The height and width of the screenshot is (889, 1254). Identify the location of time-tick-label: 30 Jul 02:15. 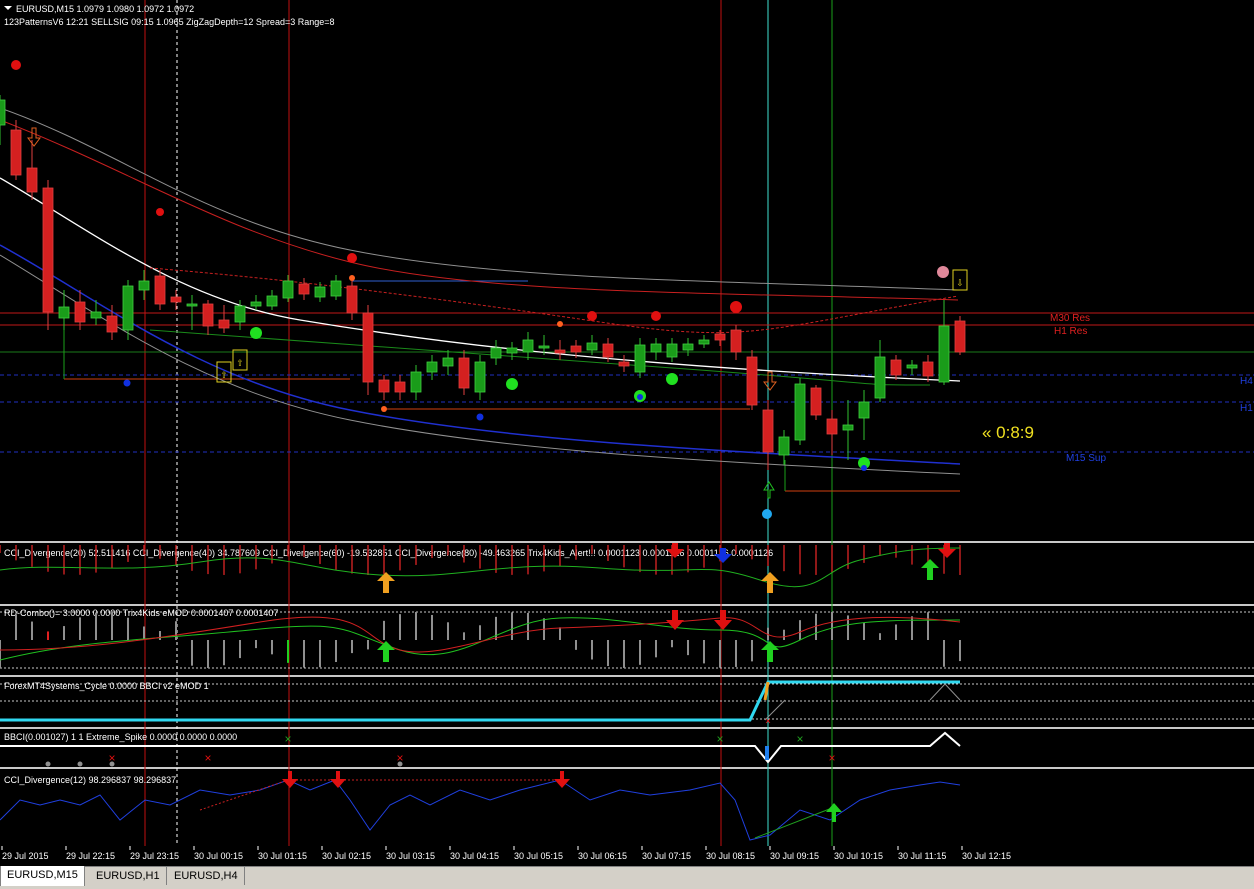
(346, 856).